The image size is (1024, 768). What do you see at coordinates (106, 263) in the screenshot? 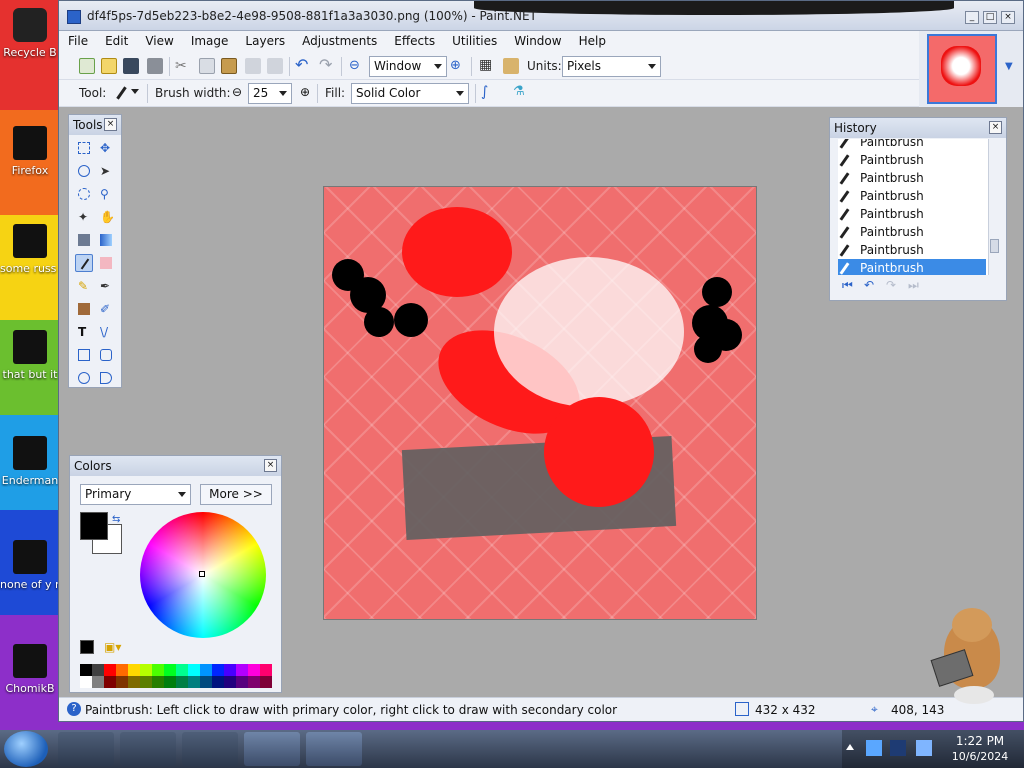
I see `eraser-tool` at bounding box center [106, 263].